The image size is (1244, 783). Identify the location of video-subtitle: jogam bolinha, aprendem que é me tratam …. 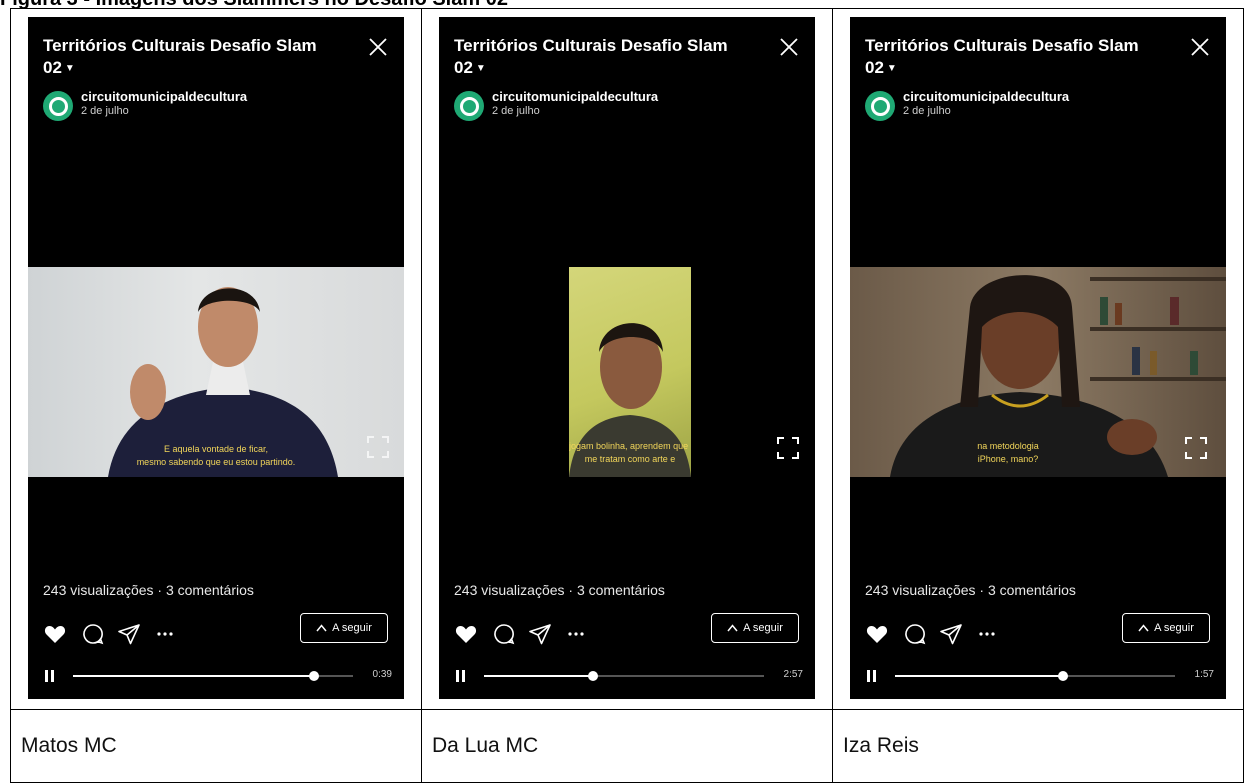
(630, 452).